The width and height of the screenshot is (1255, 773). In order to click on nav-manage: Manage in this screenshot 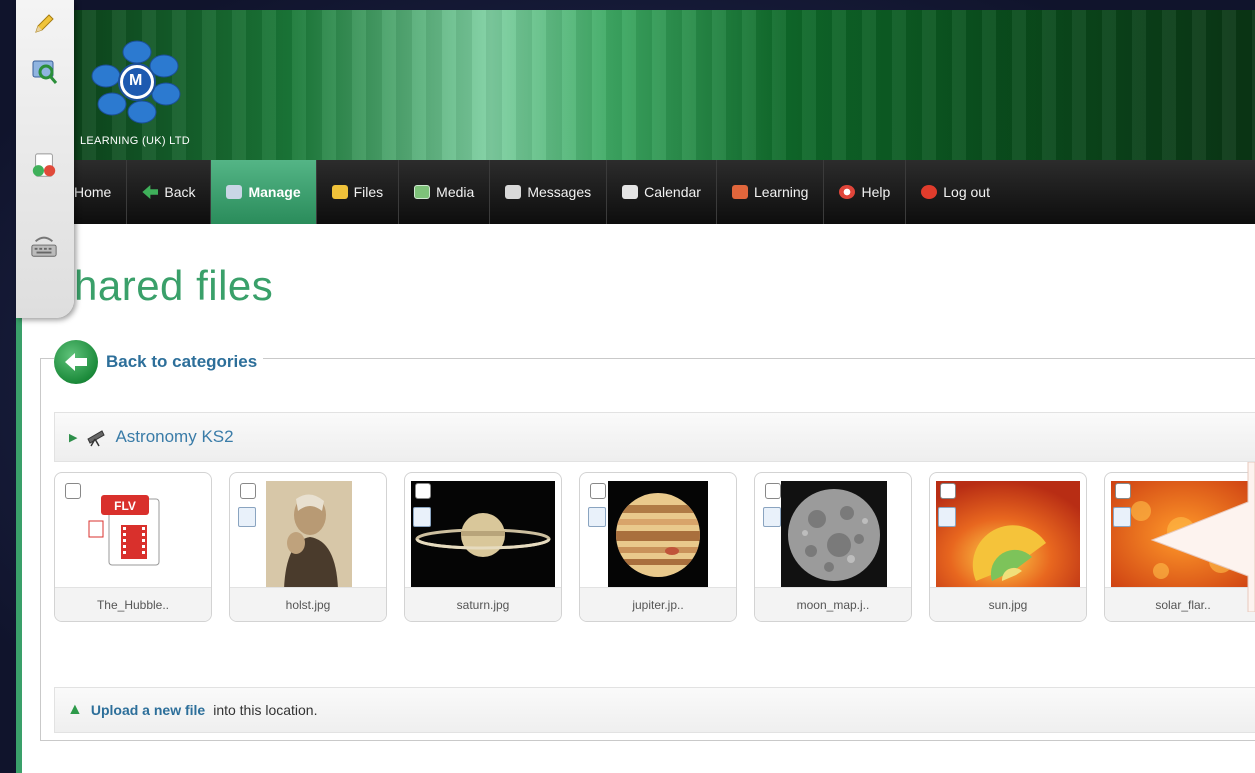, I will do `click(264, 192)`.